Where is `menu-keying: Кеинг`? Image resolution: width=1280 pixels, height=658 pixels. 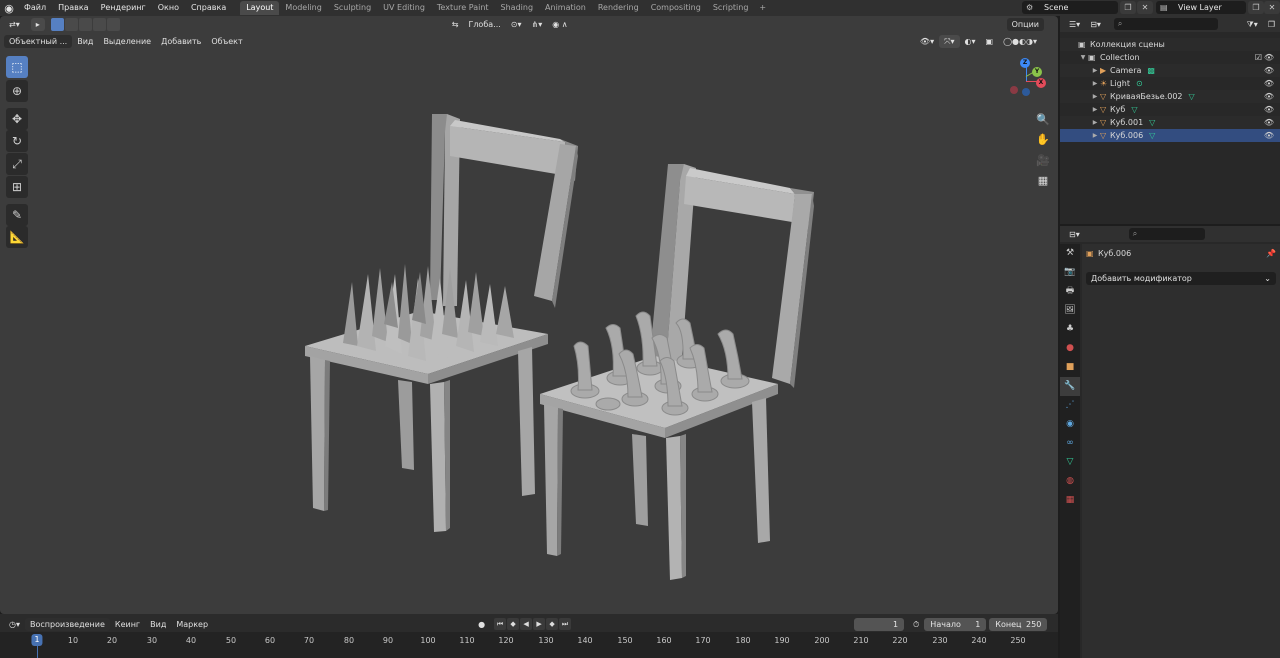
menu-keying: Кеинг is located at coordinates (127, 624).